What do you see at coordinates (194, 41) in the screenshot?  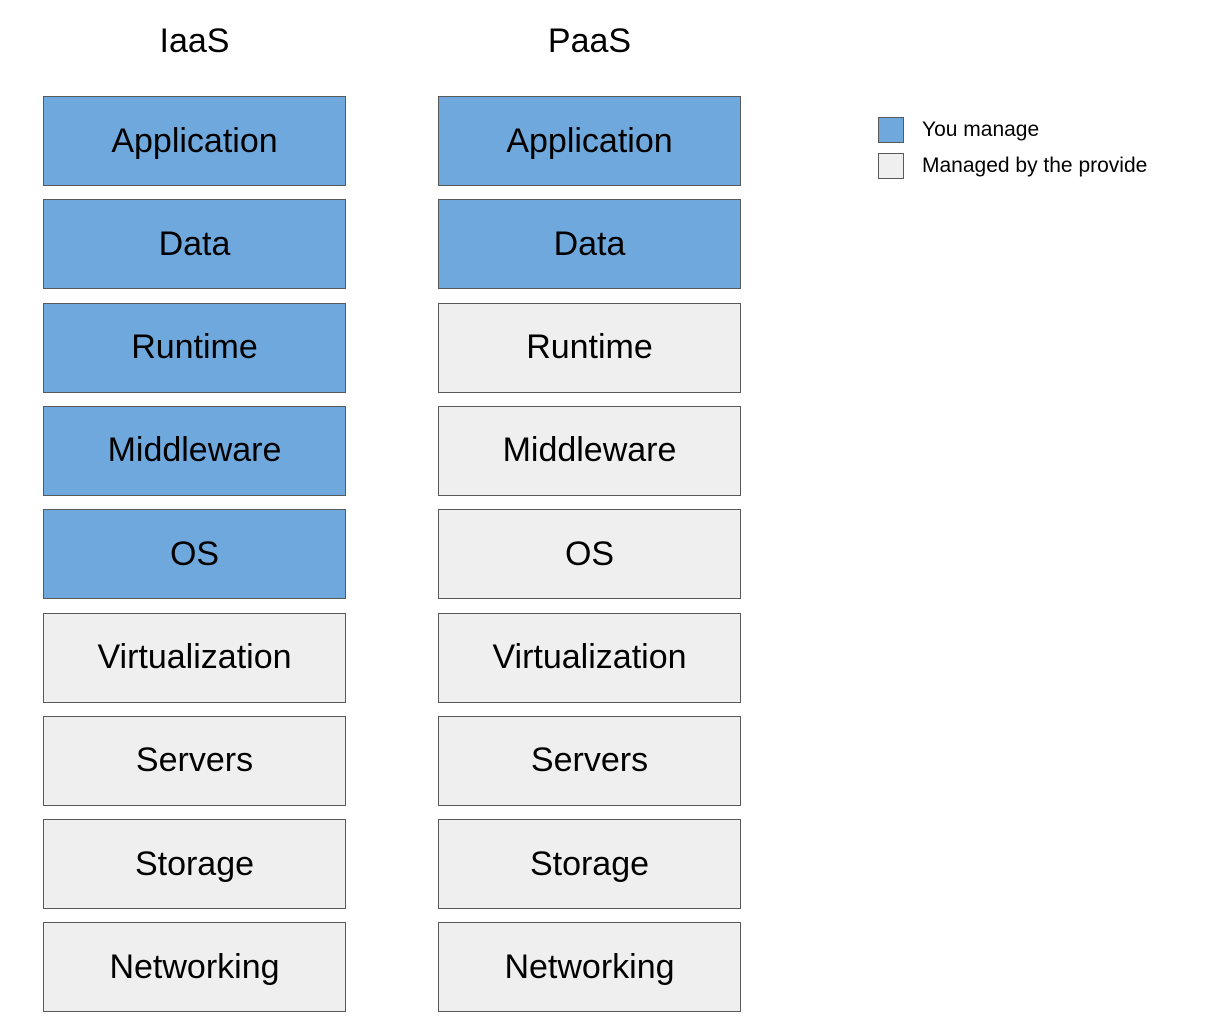 I see `column-title-iaas: IaaS` at bounding box center [194, 41].